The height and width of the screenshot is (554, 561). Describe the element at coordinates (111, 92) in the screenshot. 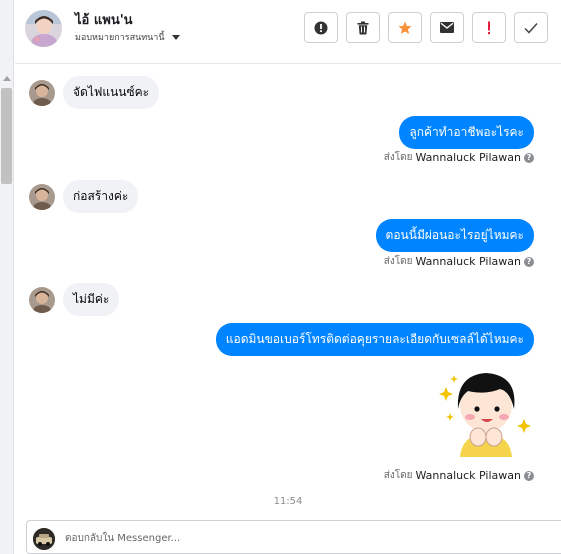

I see `incoming-message-bubble: จัดไฟแนนซ์คะ` at that location.